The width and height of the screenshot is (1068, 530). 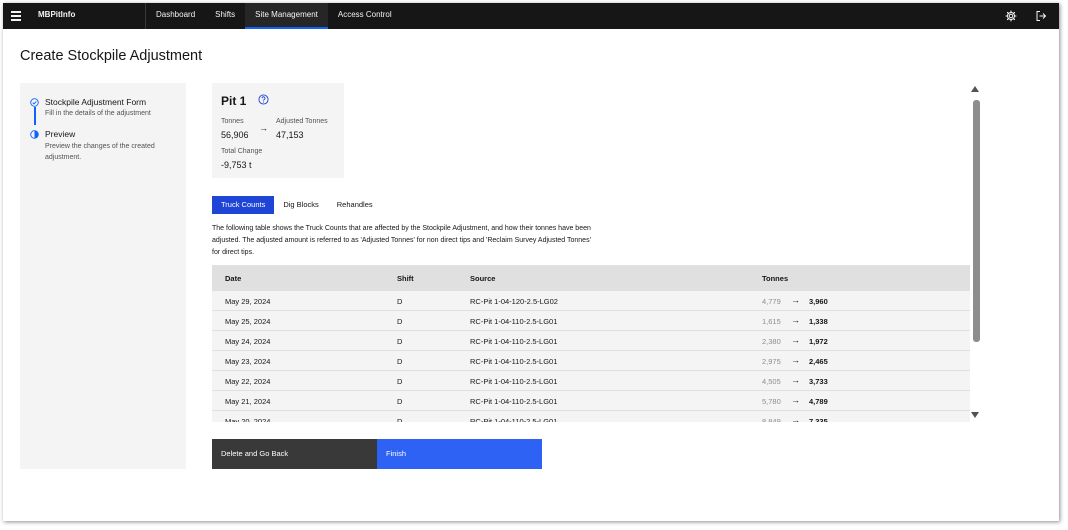 I want to click on scroll-up-arrow-icon, so click(x=975, y=89).